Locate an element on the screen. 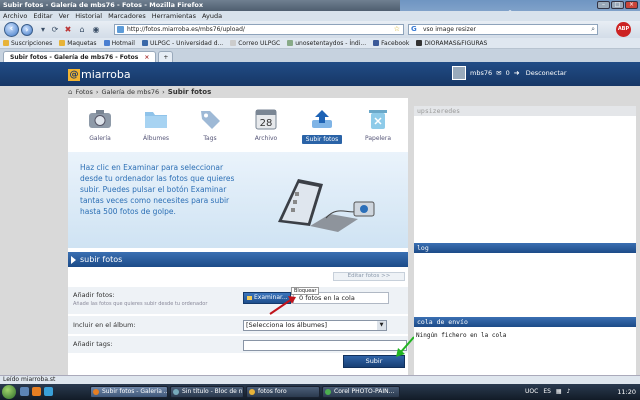 This screenshot has height=400, width=640. breadcrumb-gallery: Galería de mbs76 is located at coordinates (130, 92).